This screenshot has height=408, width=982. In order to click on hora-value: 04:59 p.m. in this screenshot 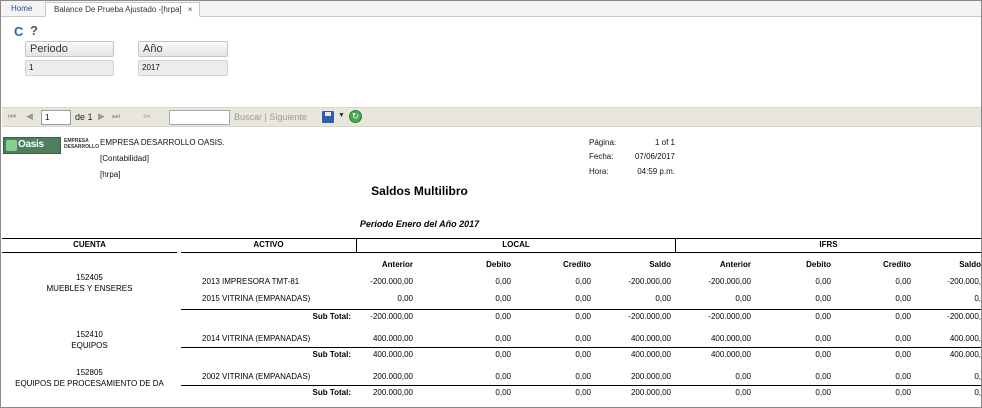, I will do `click(656, 171)`.